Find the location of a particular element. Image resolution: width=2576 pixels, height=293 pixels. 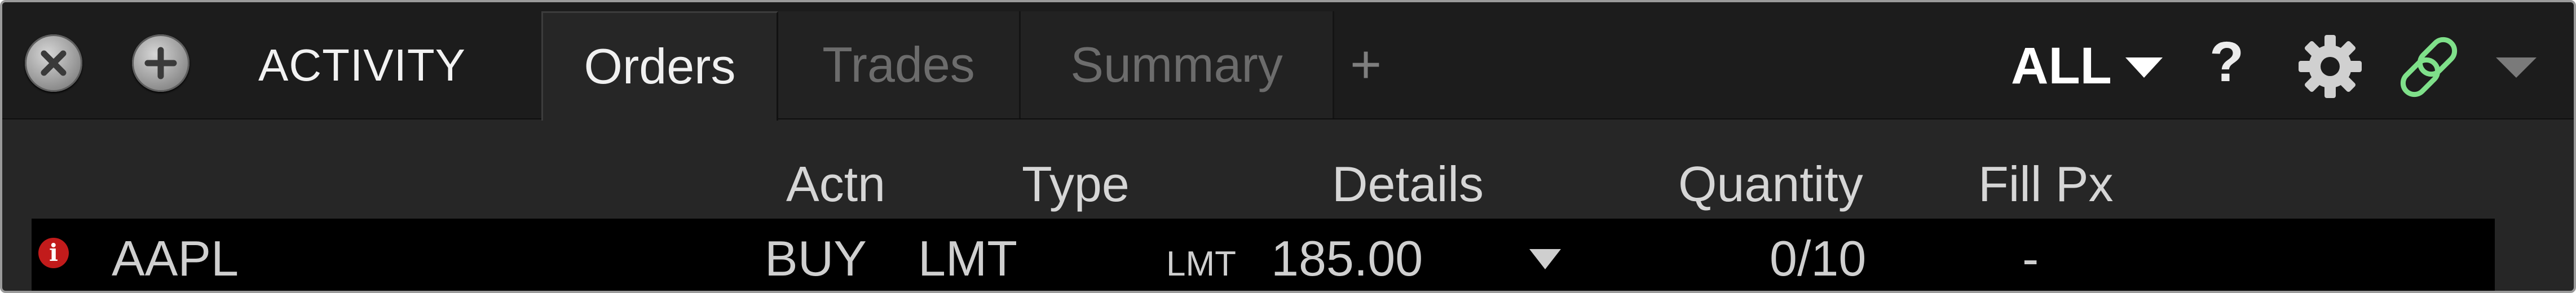

filter-dropdown: ALL is located at coordinates (2061, 66).